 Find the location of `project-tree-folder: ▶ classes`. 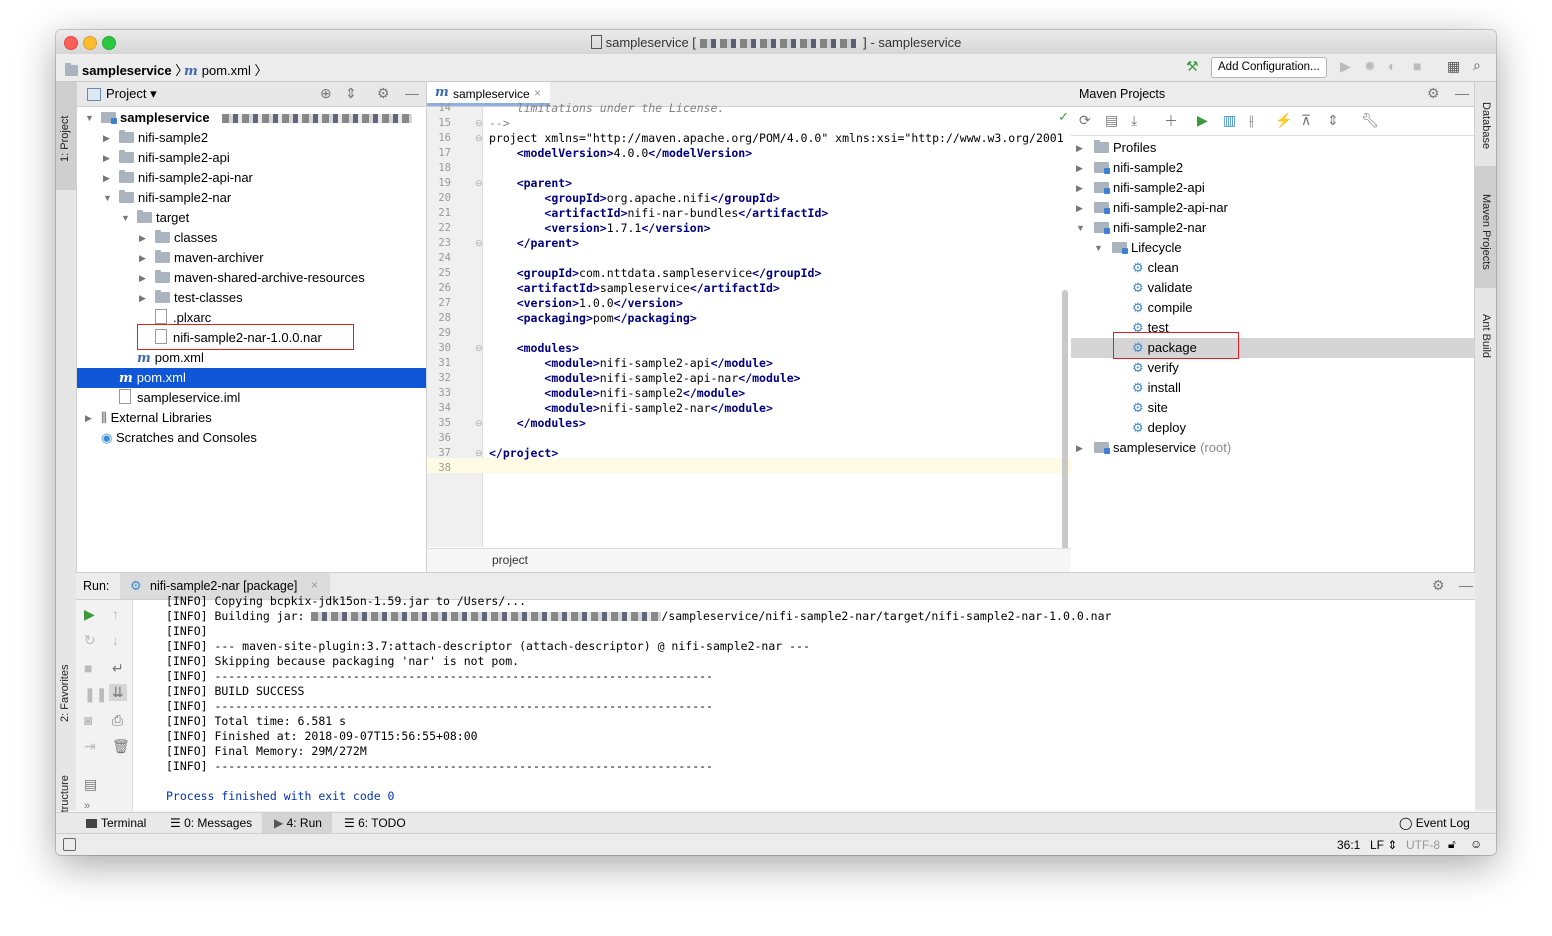

project-tree-folder: ▶ classes is located at coordinates (251, 238).